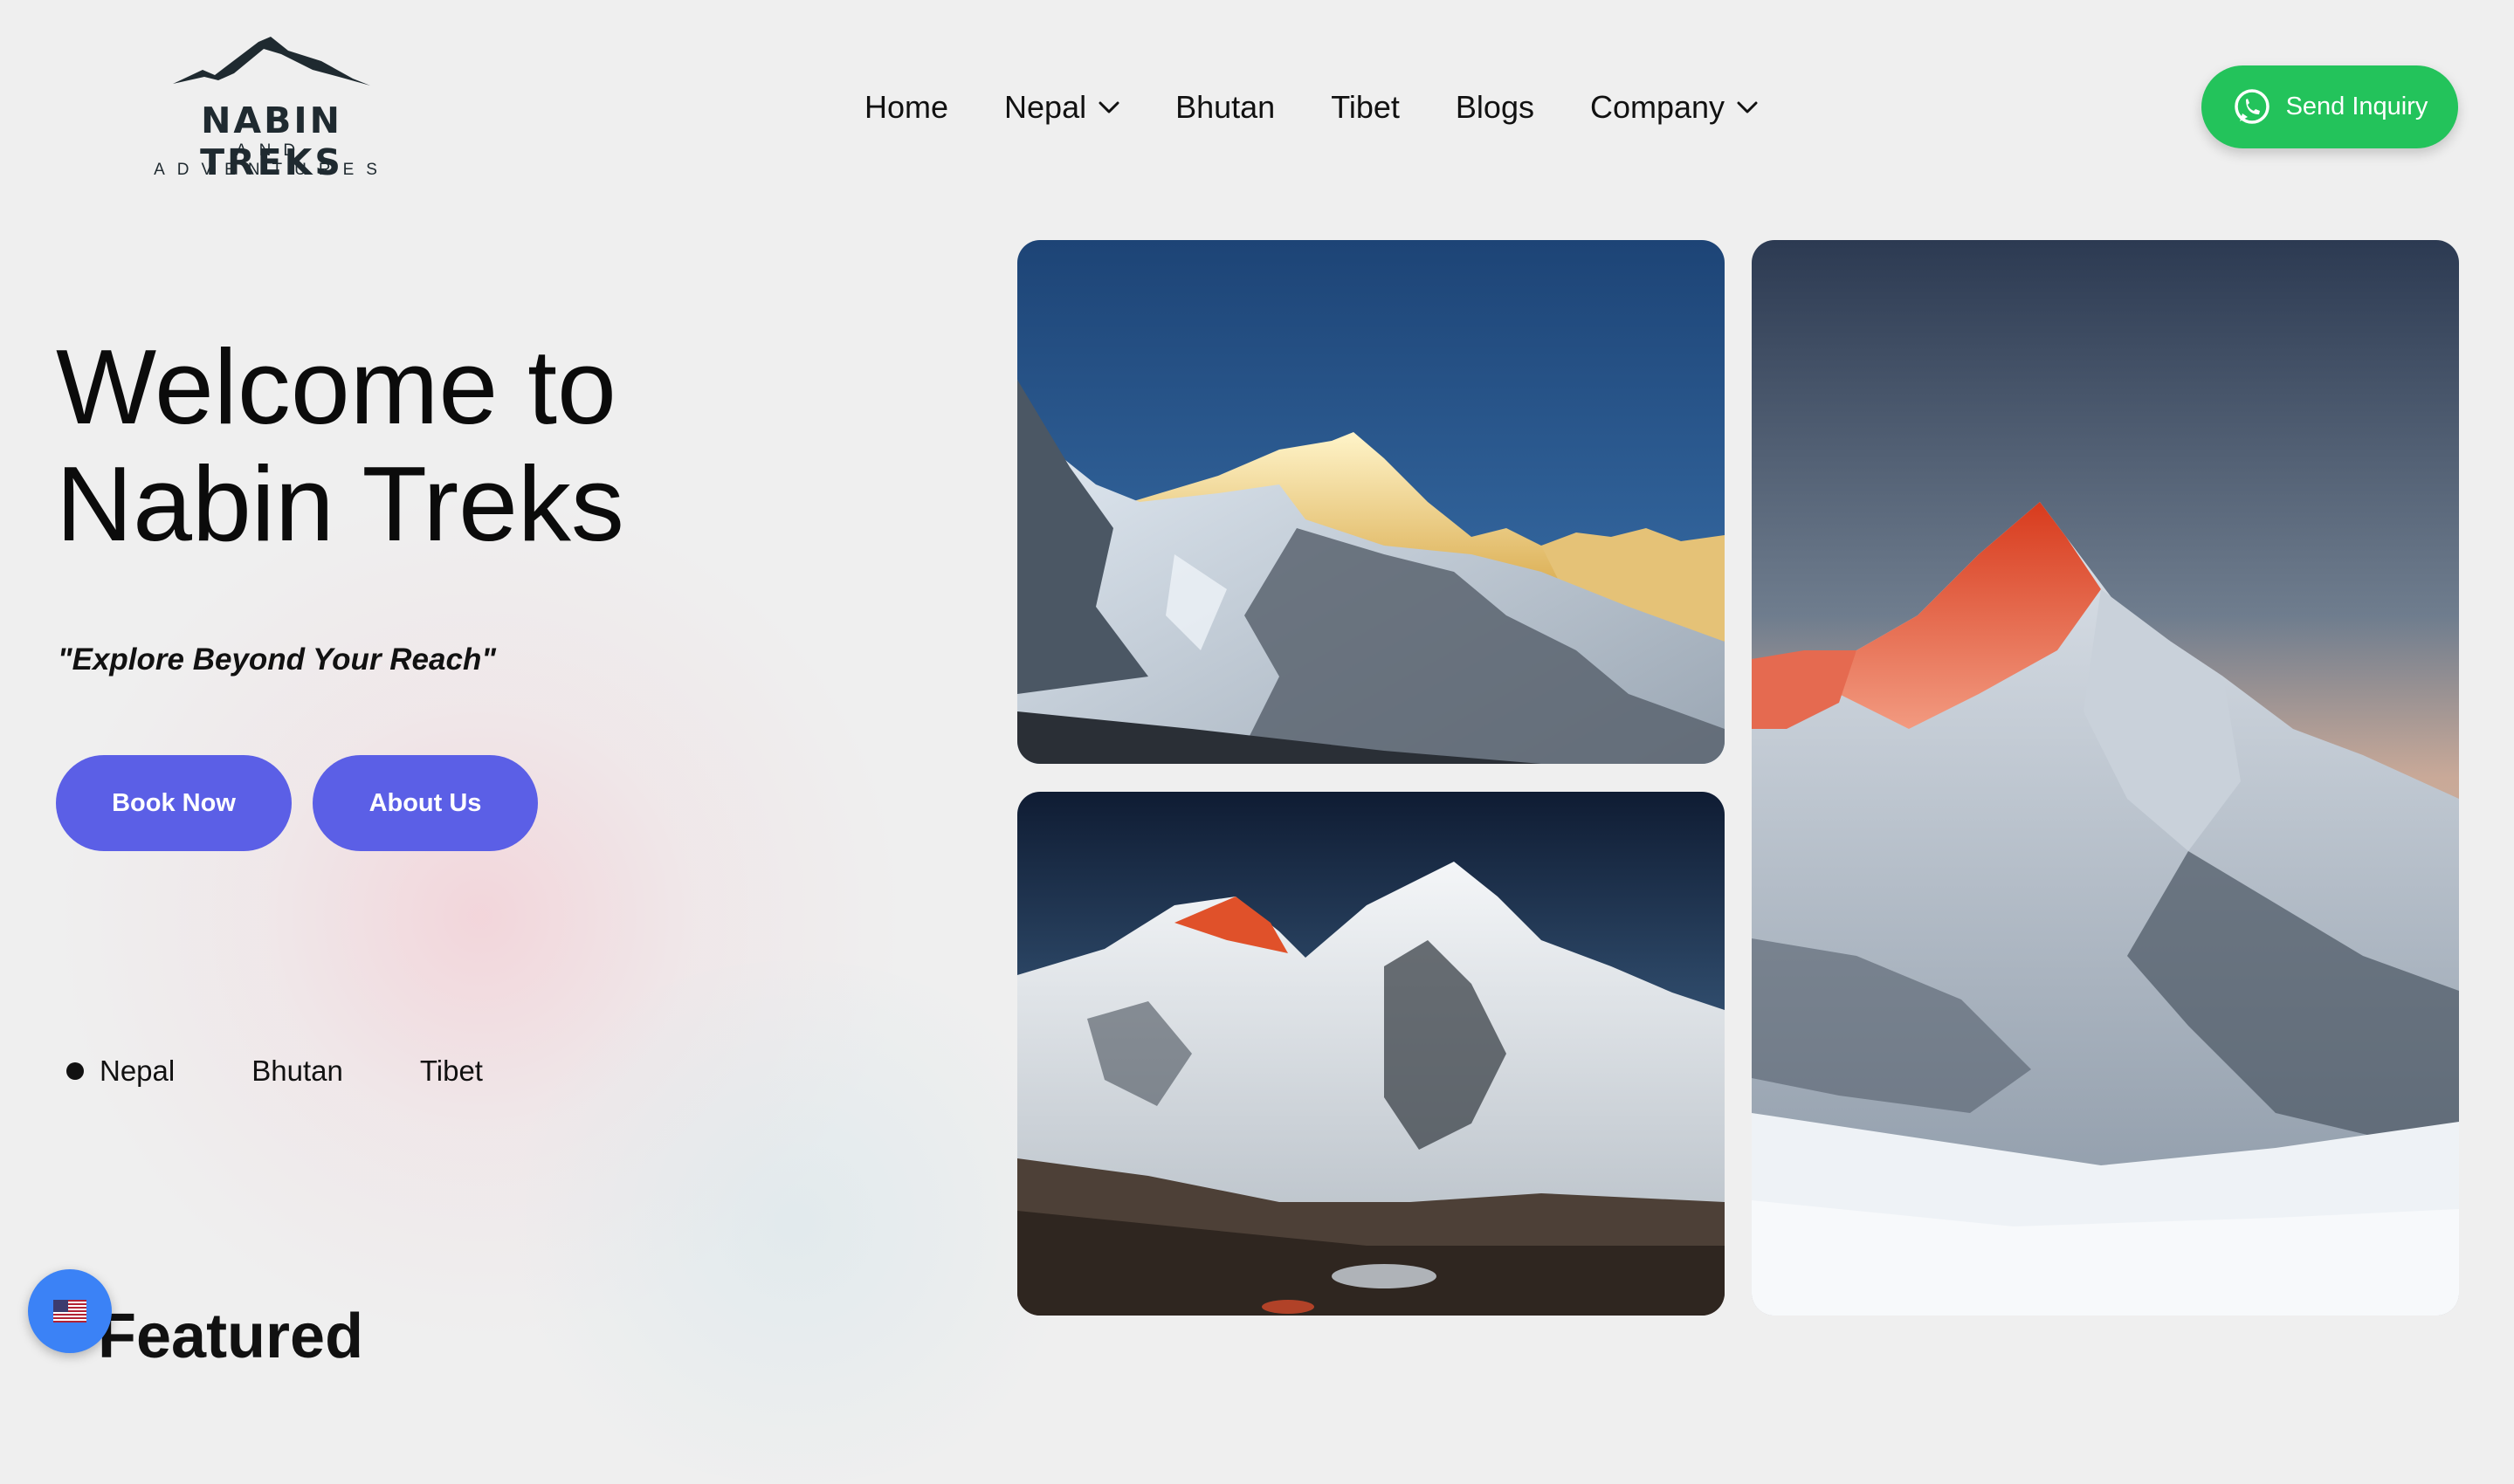 This screenshot has height=1484, width=2514. I want to click on language-selector, so click(70, 1311).